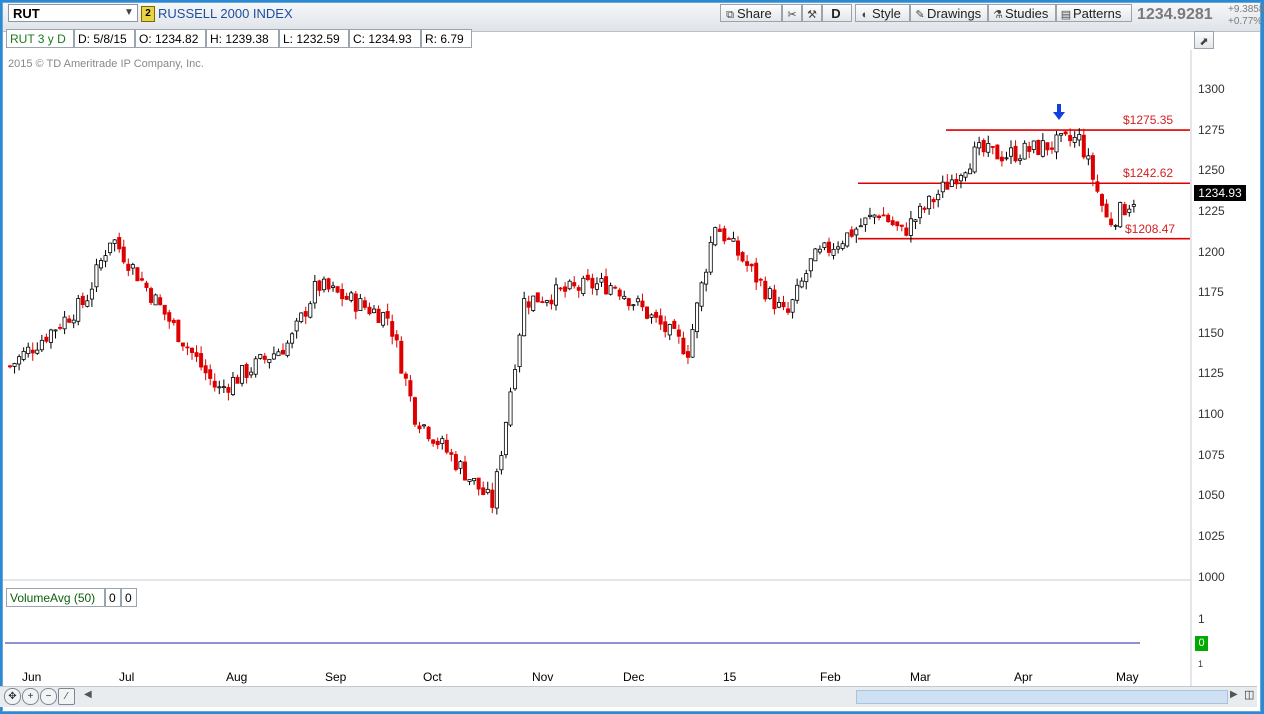 This screenshot has height=714, width=1264. I want to click on volume-badge: 0, so click(1201, 643).